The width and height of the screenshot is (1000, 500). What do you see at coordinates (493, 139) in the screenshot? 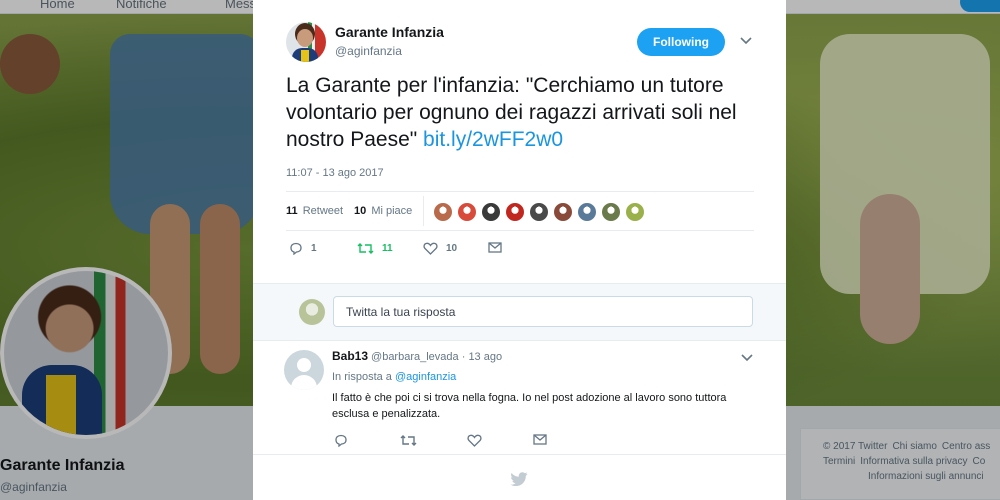
I see `tweet-link: bit.ly/2wFF2w0` at bounding box center [493, 139].